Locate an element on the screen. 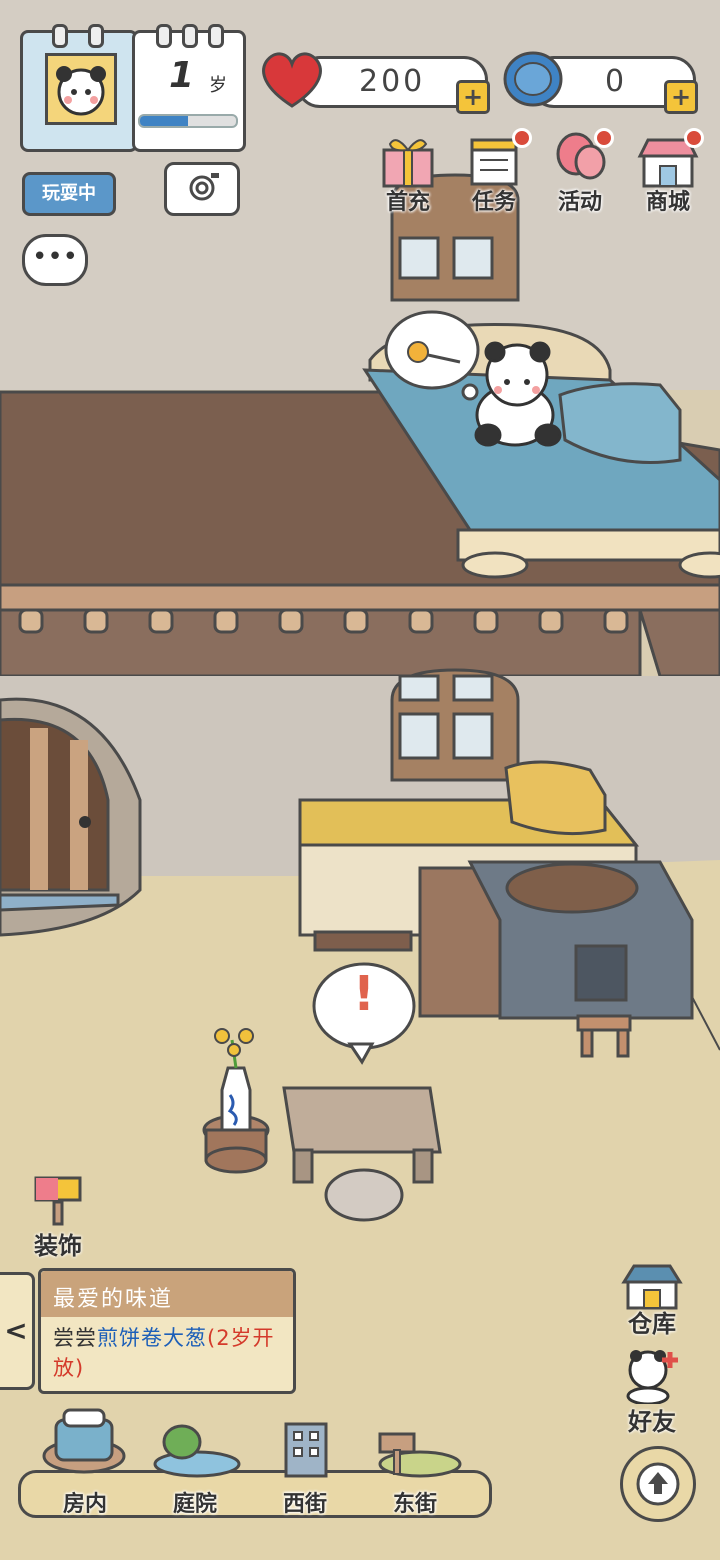 The height and width of the screenshot is (1560, 720). quest-description: 尝尝煎饼卷大葱(2岁开放) is located at coordinates (169, 1353).